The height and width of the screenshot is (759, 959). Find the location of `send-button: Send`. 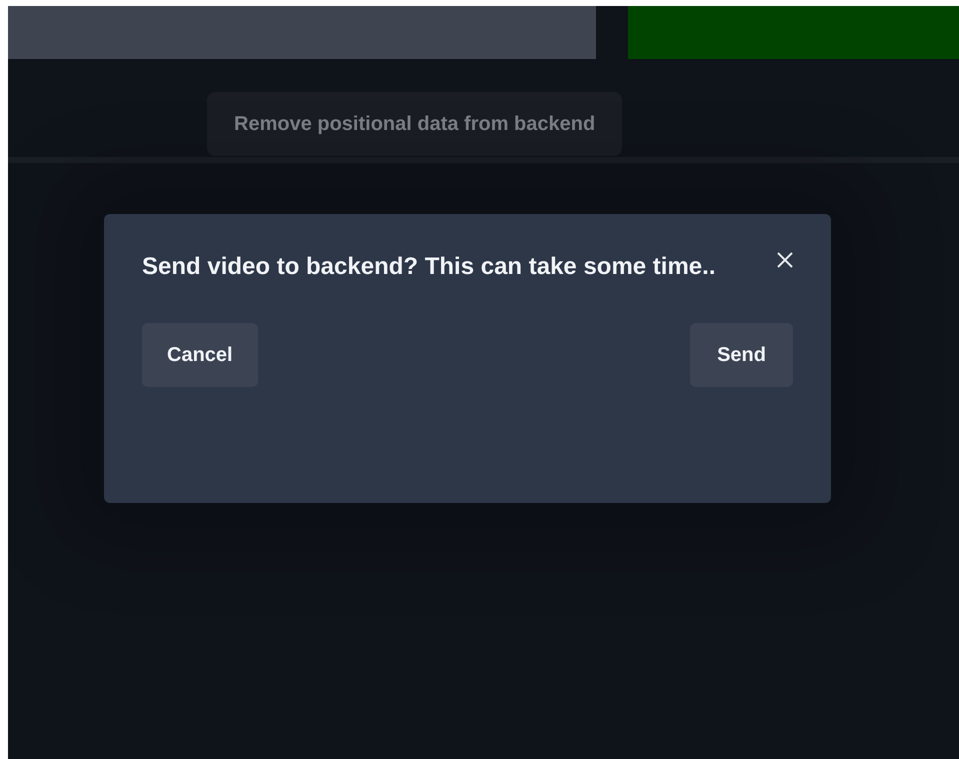

send-button: Send is located at coordinates (741, 355).